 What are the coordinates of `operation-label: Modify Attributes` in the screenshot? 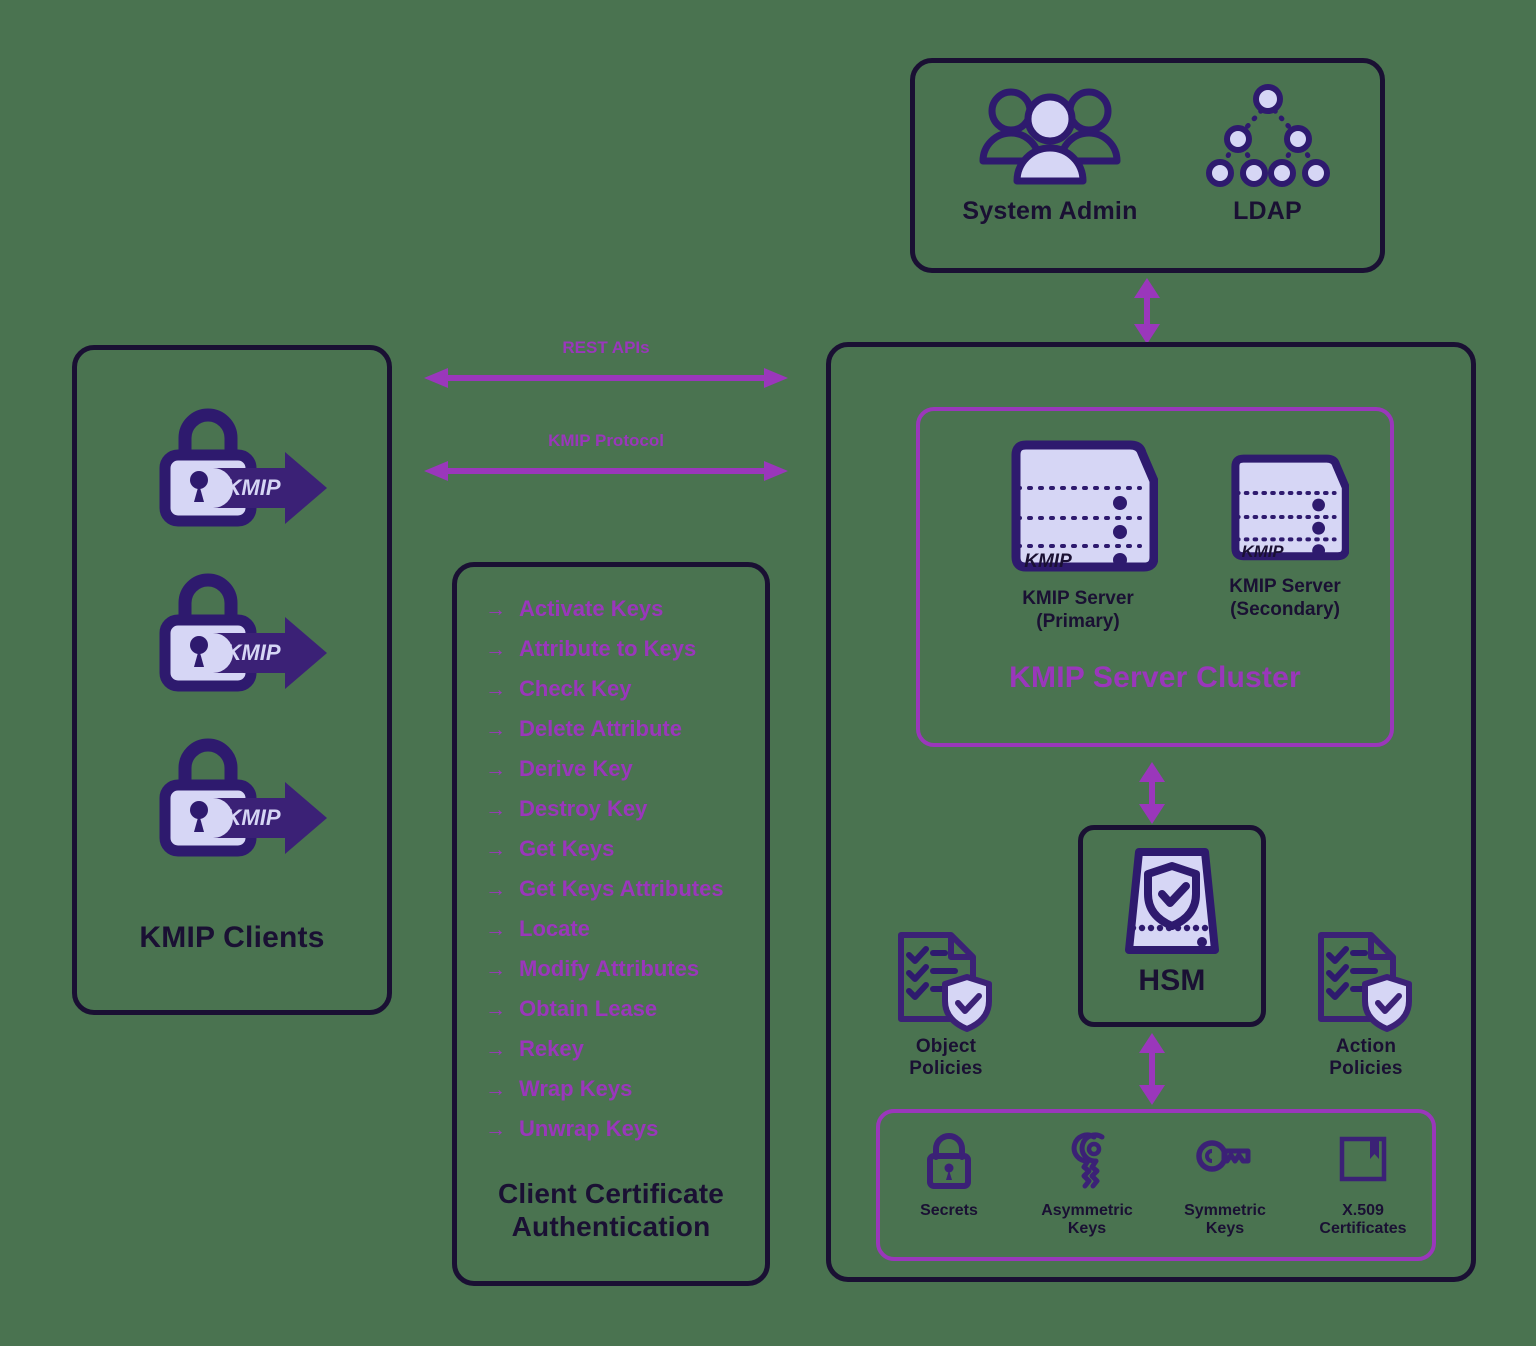 It's located at (609, 968).